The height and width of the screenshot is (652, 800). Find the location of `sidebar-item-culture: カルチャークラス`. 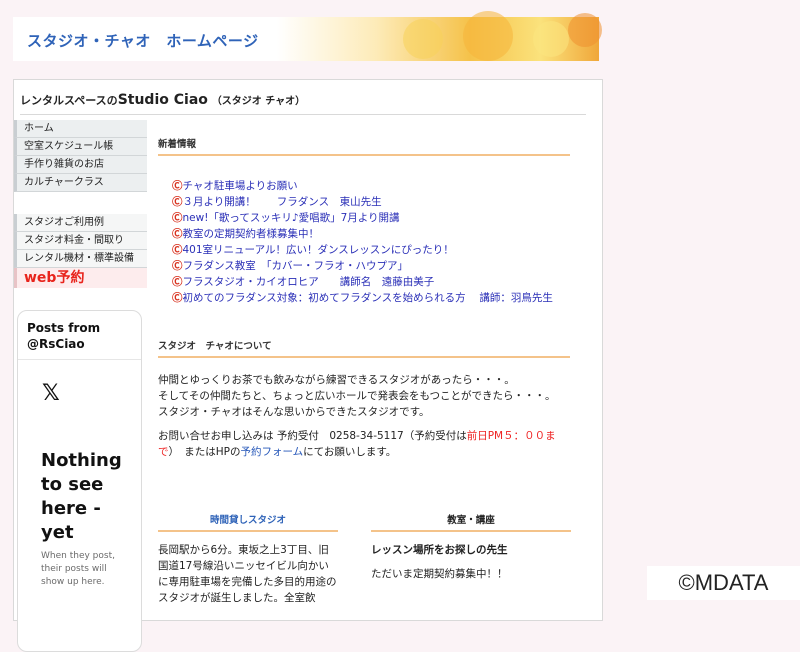

sidebar-item-culture: カルチャークラス is located at coordinates (80, 183).